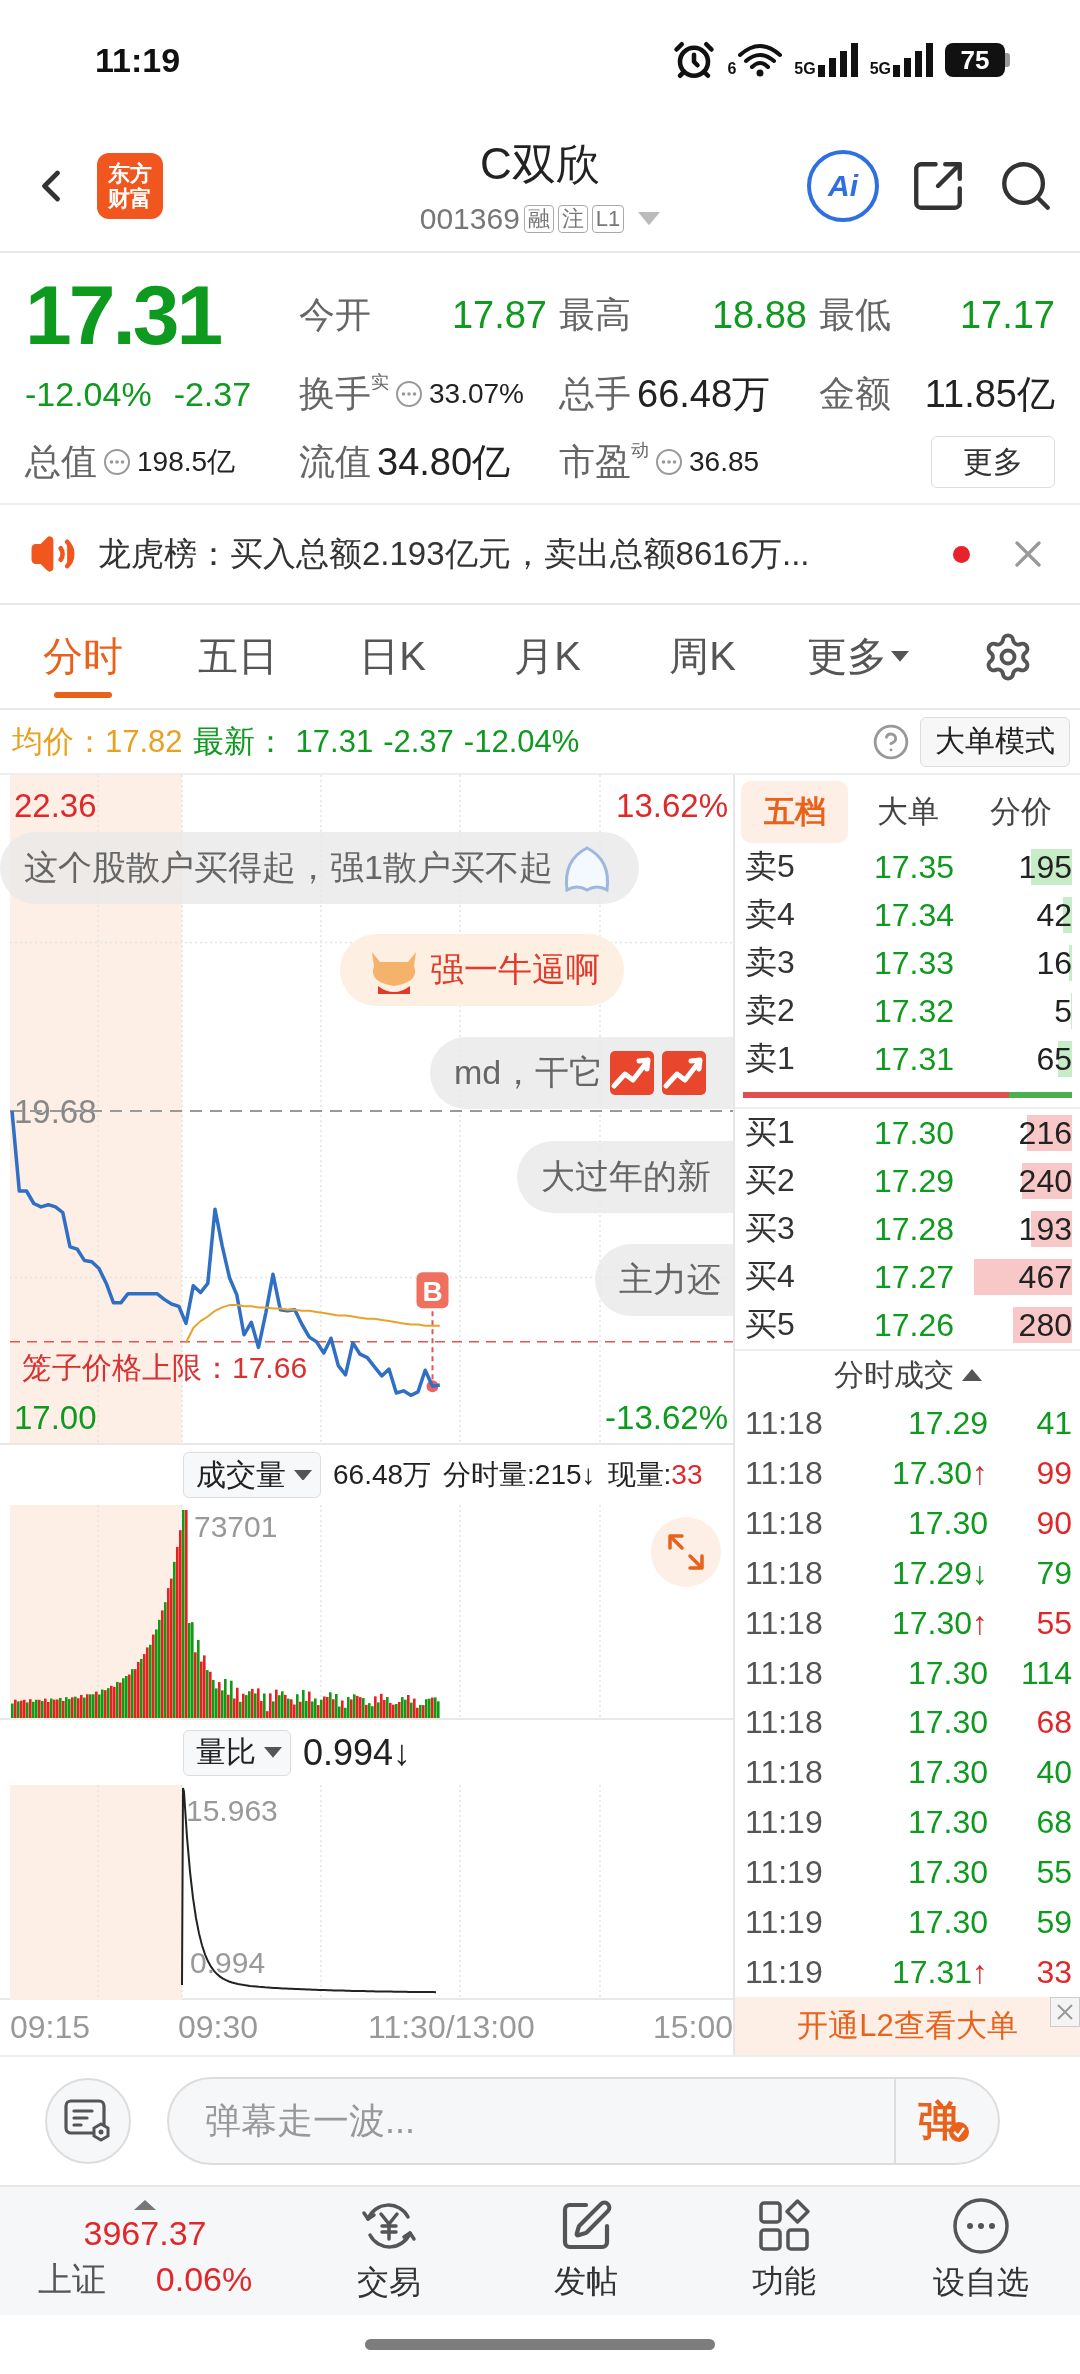 The image size is (1080, 2374). I want to click on trade-volume: 41, so click(1054, 1424).